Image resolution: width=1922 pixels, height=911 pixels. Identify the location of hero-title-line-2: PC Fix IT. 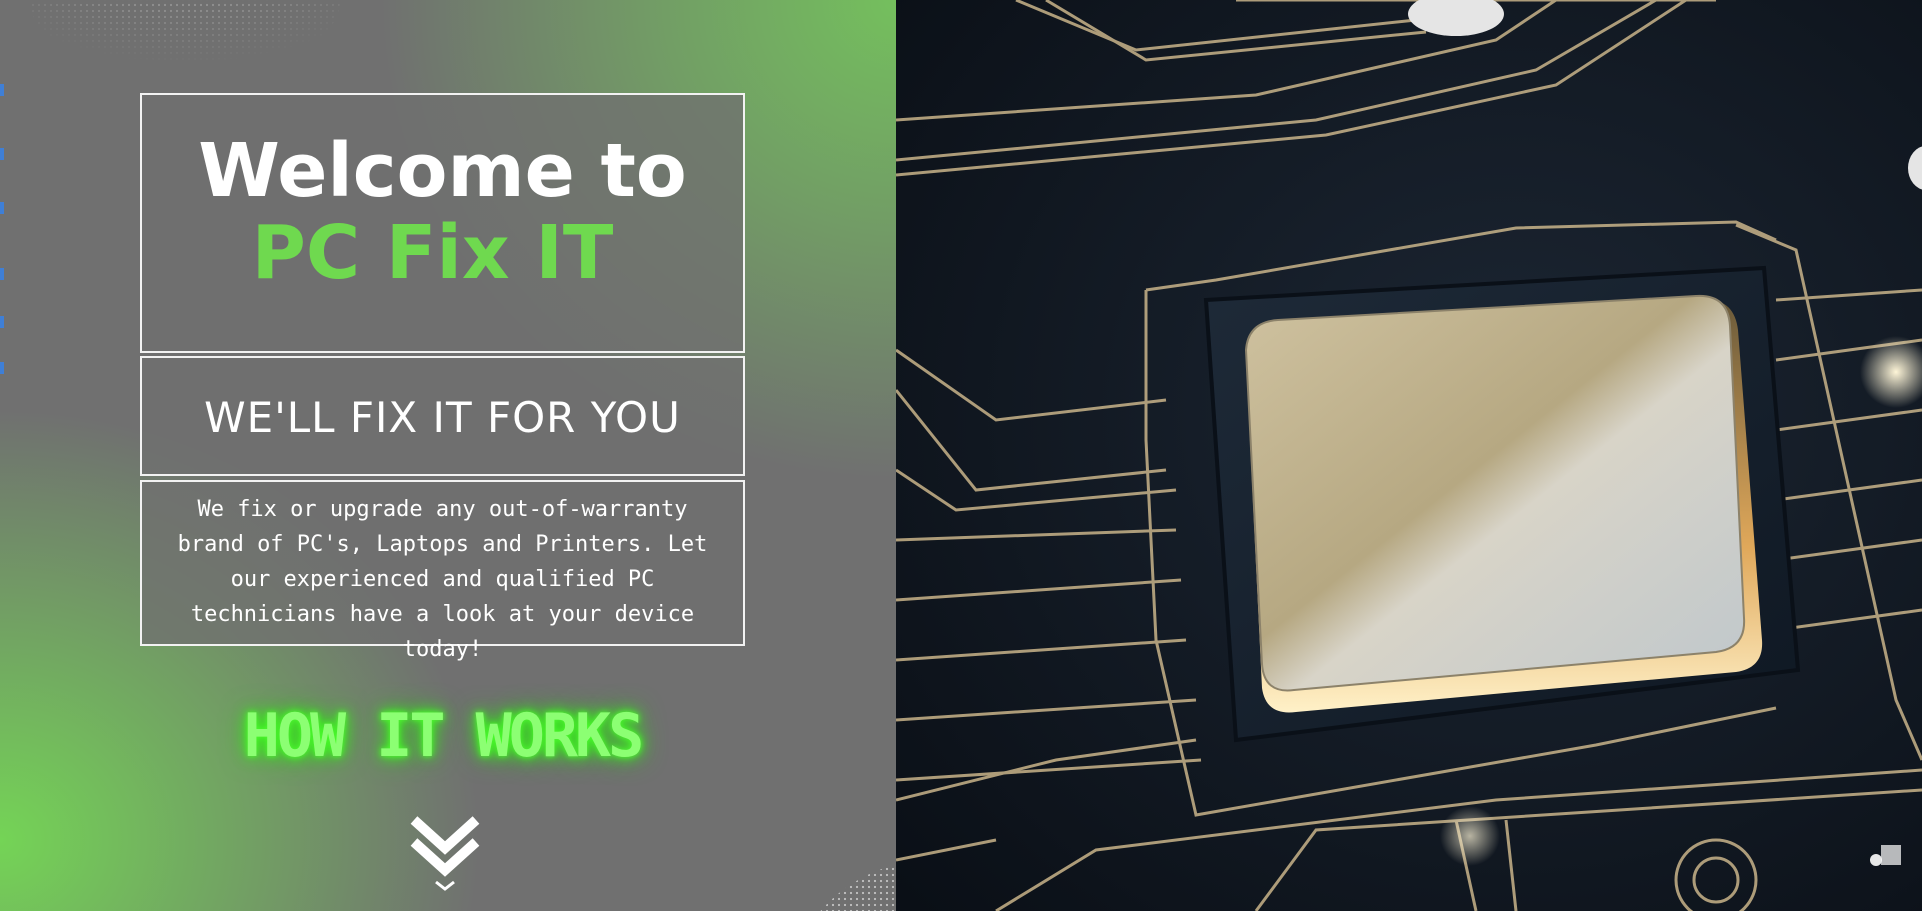
(432, 253).